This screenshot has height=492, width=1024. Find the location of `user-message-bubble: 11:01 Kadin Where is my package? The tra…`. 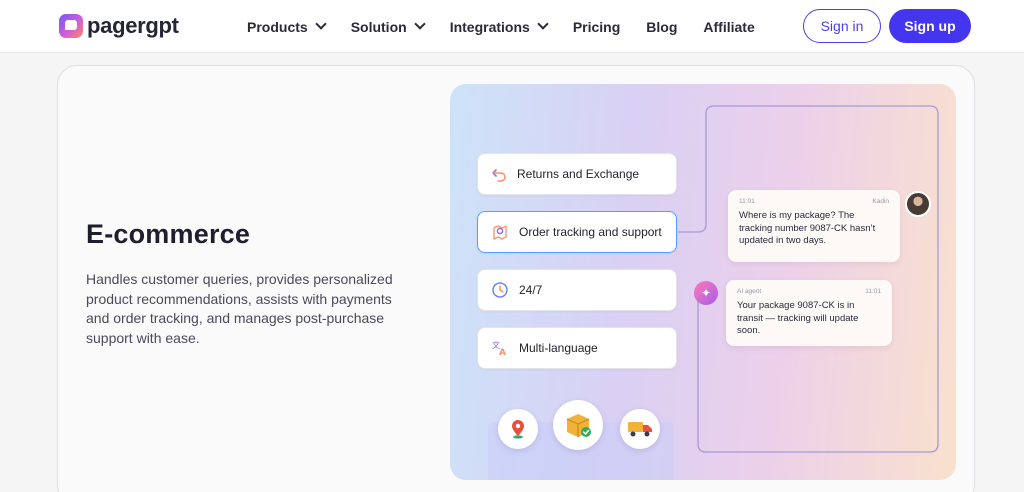

user-message-bubble: 11:01 Kadin Where is my package? The tra… is located at coordinates (814, 226).